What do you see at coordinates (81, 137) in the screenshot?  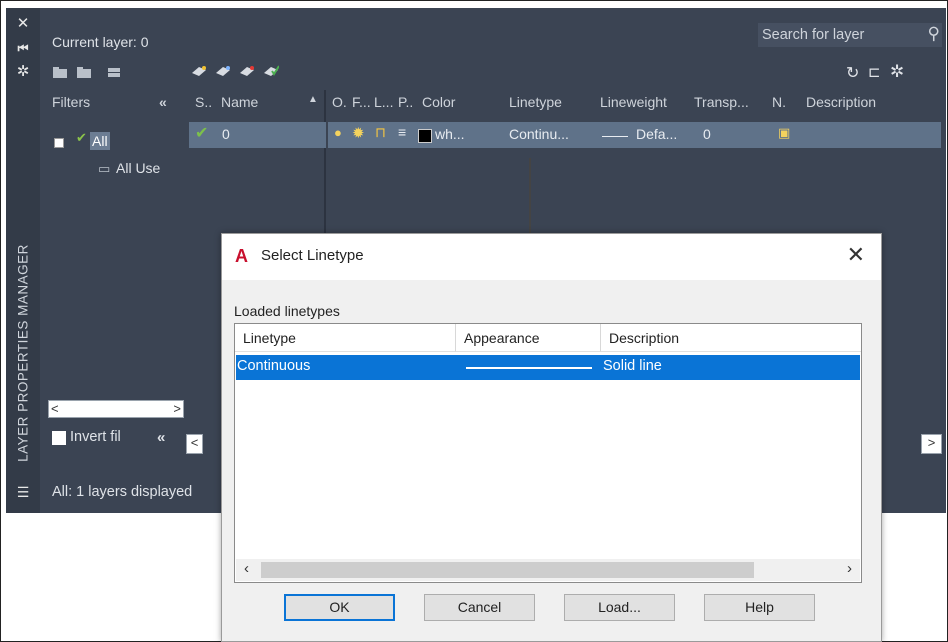 I see `filter-all-icon: ✔` at bounding box center [81, 137].